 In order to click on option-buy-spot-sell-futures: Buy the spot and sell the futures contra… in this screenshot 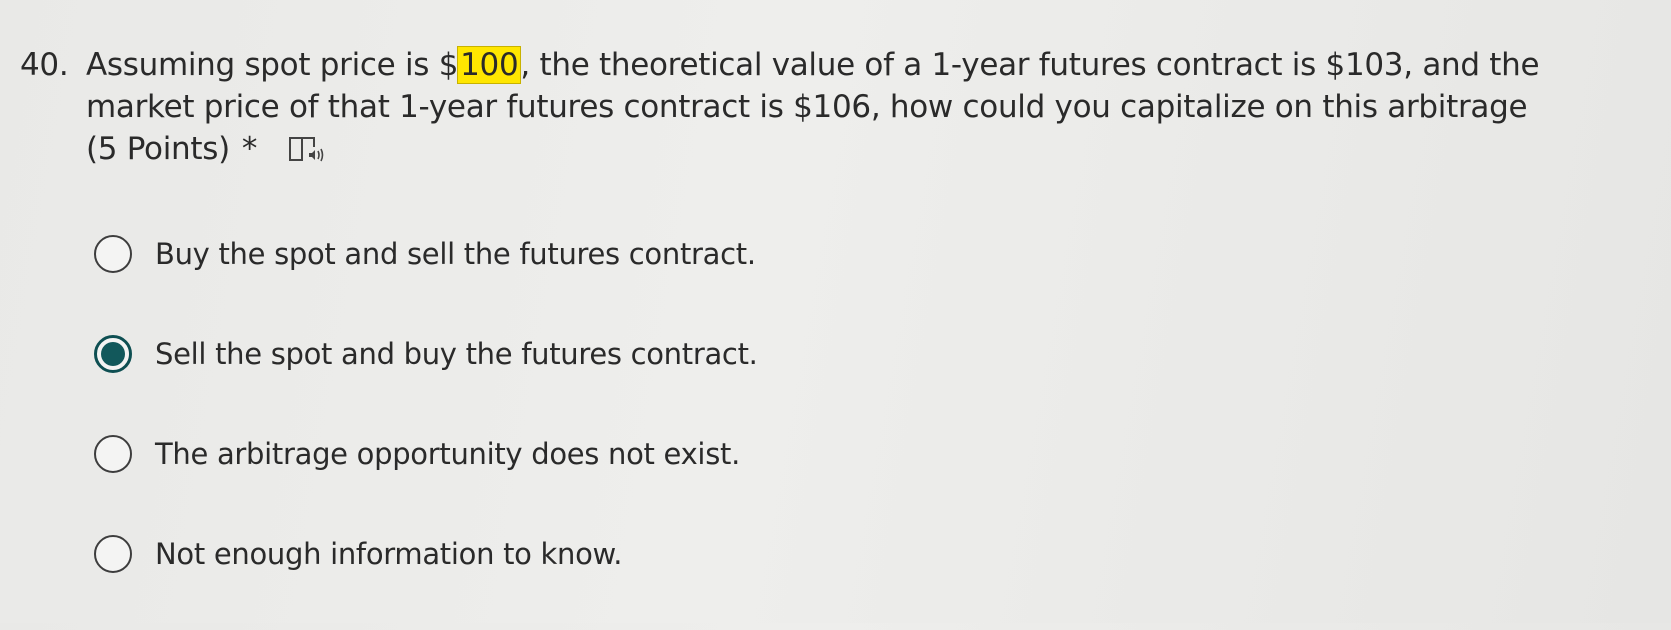, I will do `click(426, 254)`.